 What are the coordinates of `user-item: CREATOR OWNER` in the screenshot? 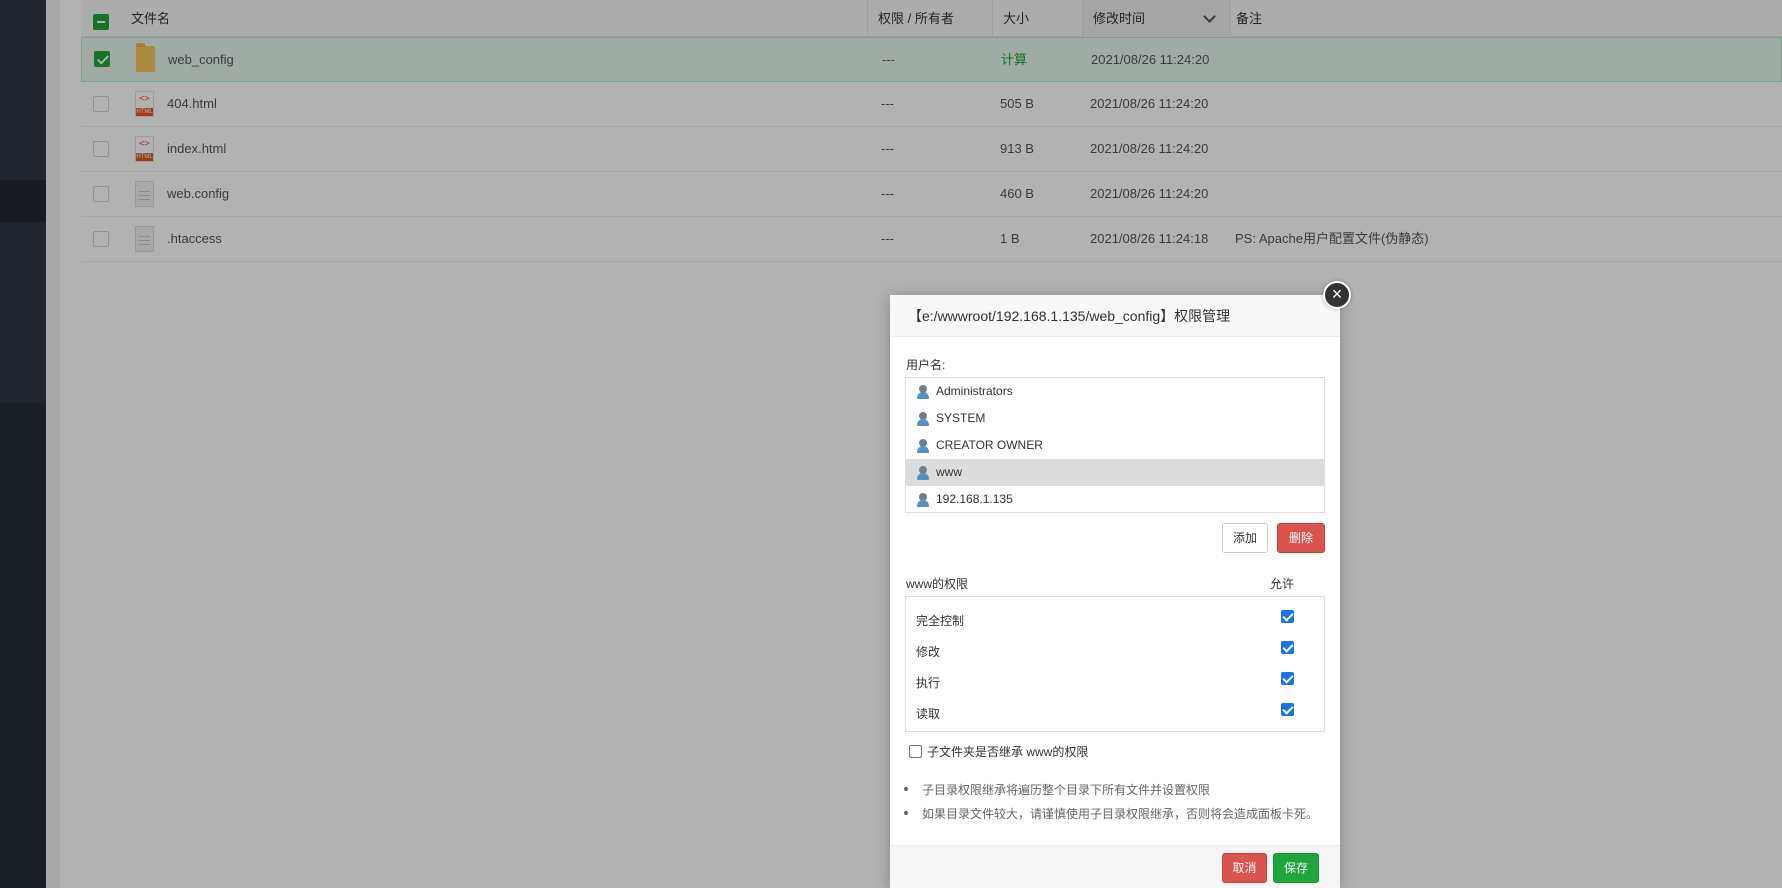 It's located at (1115, 445).